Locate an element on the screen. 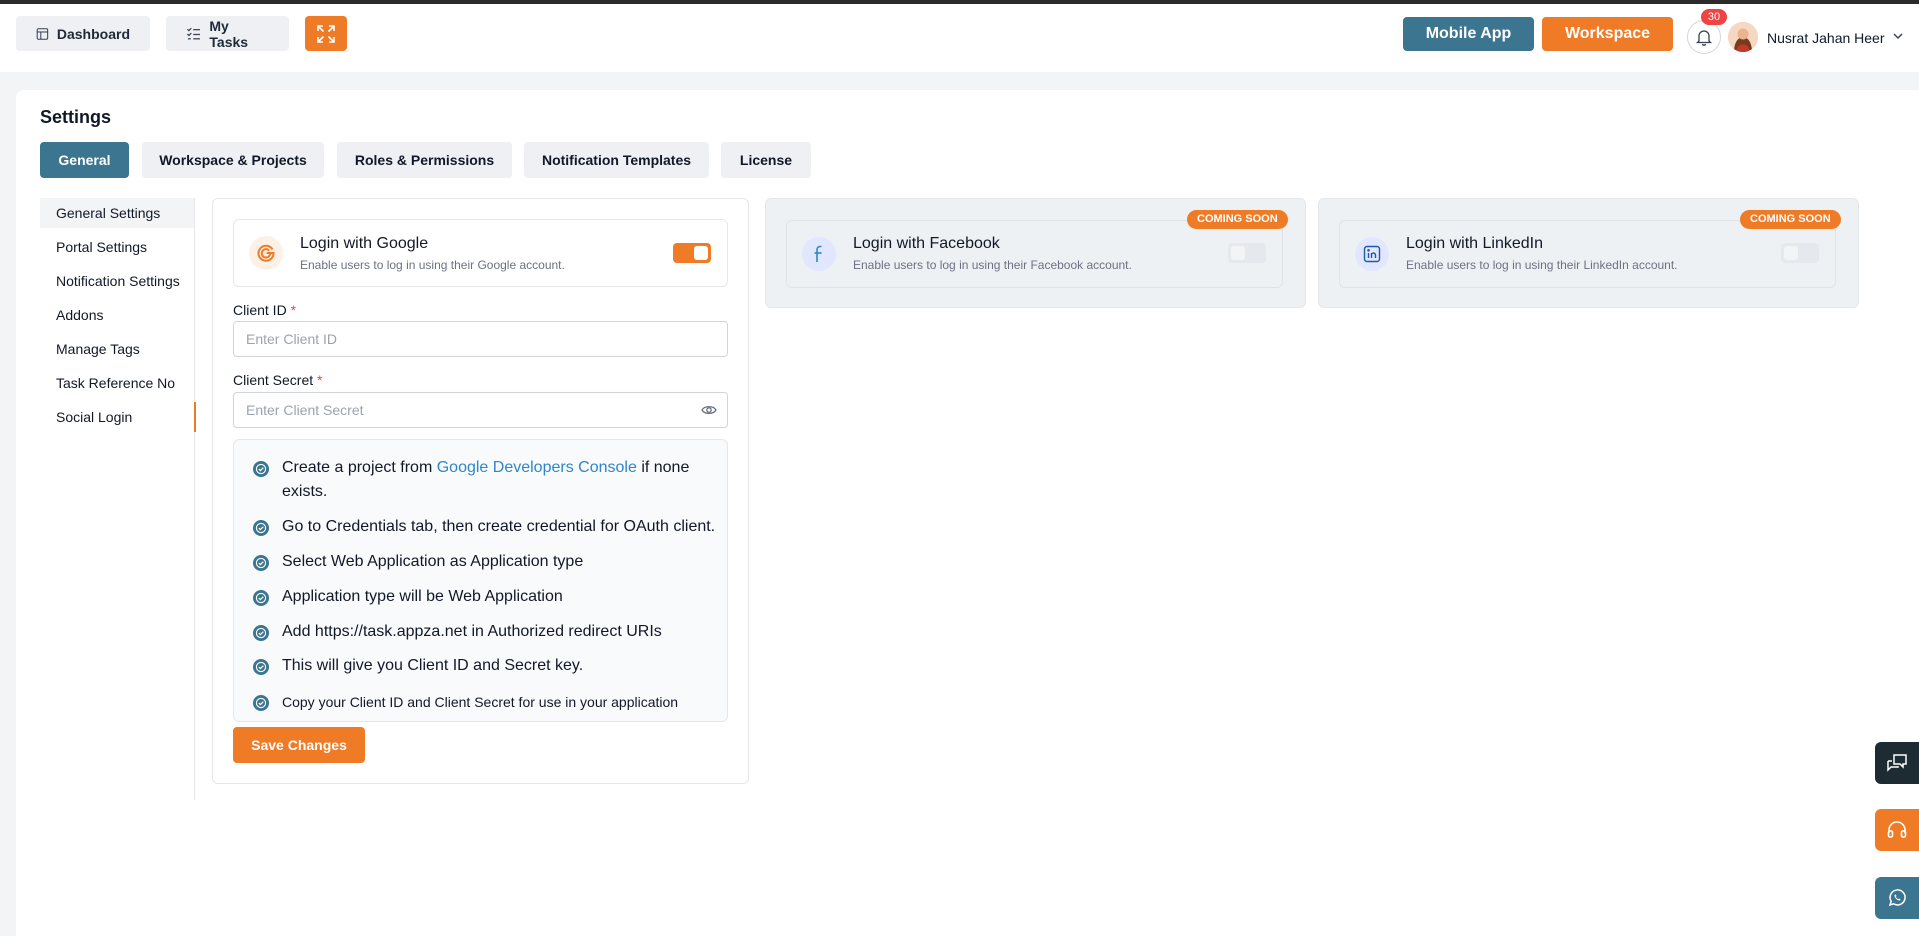  tab-roles-permissions: Roles & Permissions is located at coordinates (424, 160).